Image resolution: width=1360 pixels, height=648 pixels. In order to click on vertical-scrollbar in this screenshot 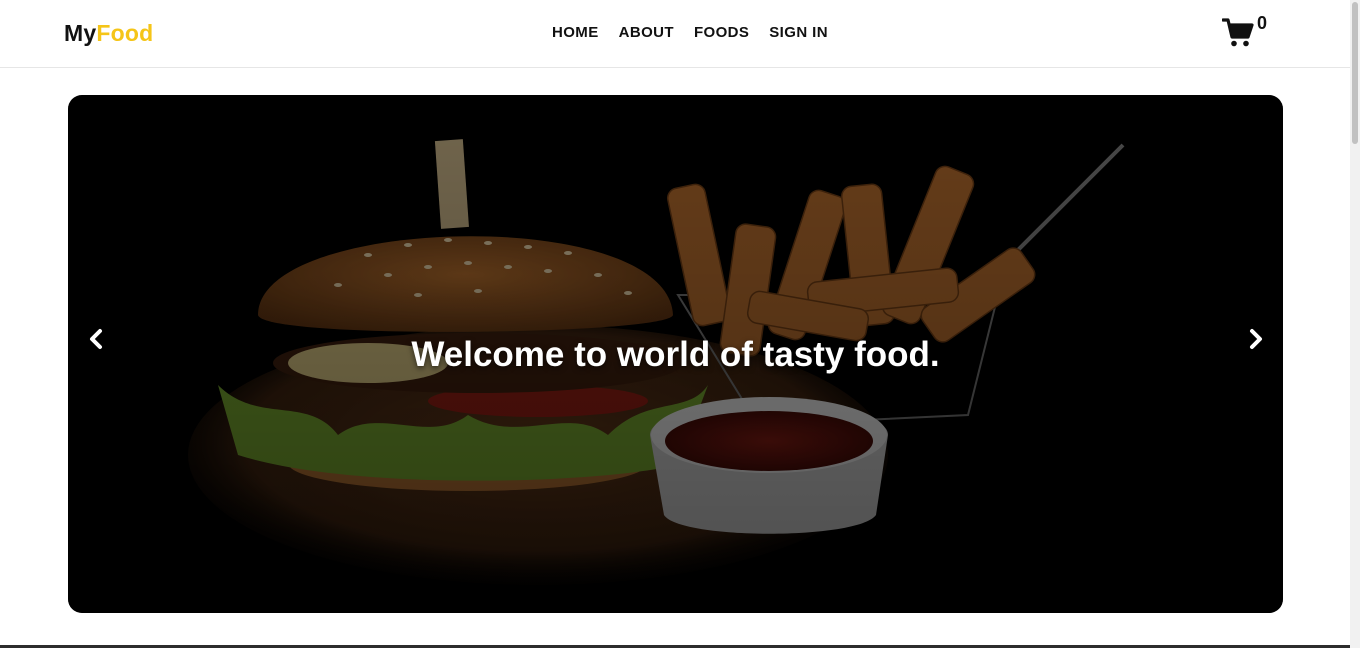, I will do `click(1355, 324)`.